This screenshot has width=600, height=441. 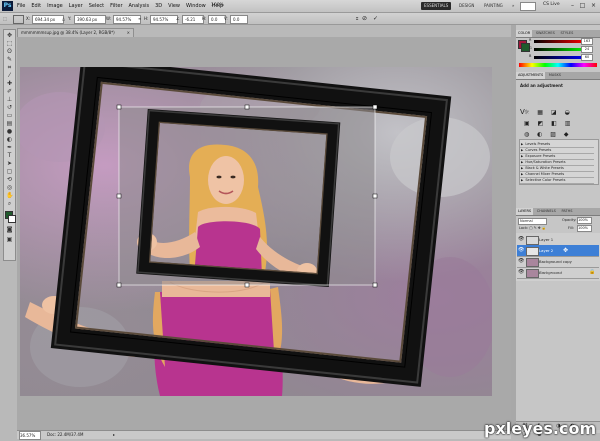 What do you see at coordinates (196, 6) in the screenshot?
I see `menu-window: Window` at bounding box center [196, 6].